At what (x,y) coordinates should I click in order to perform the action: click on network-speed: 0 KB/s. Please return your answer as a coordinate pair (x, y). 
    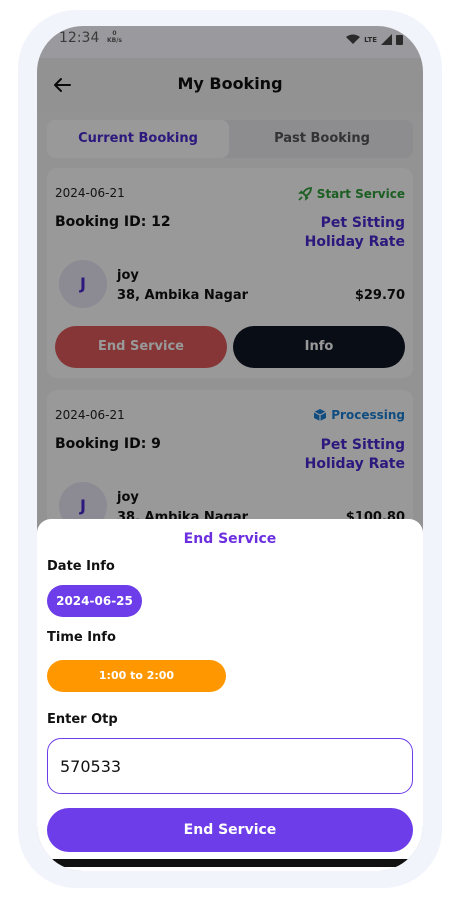
    Looking at the image, I should click on (114, 37).